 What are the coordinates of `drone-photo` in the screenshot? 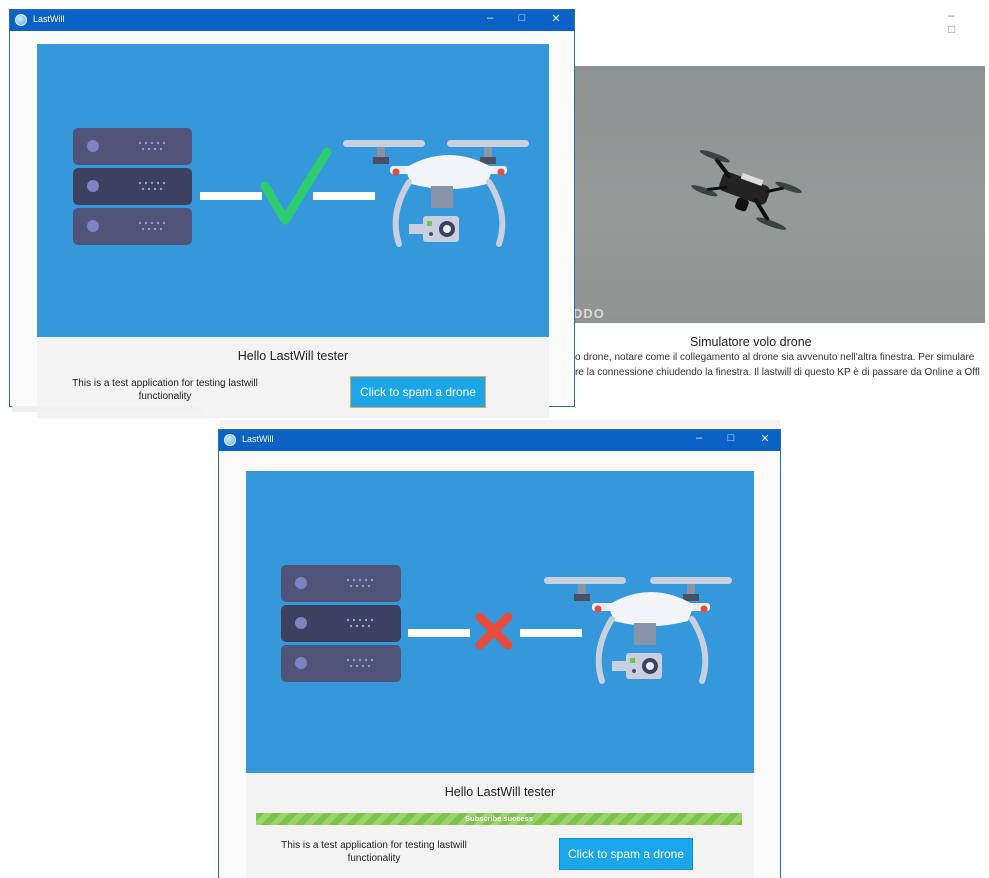 It's located at (779, 194).